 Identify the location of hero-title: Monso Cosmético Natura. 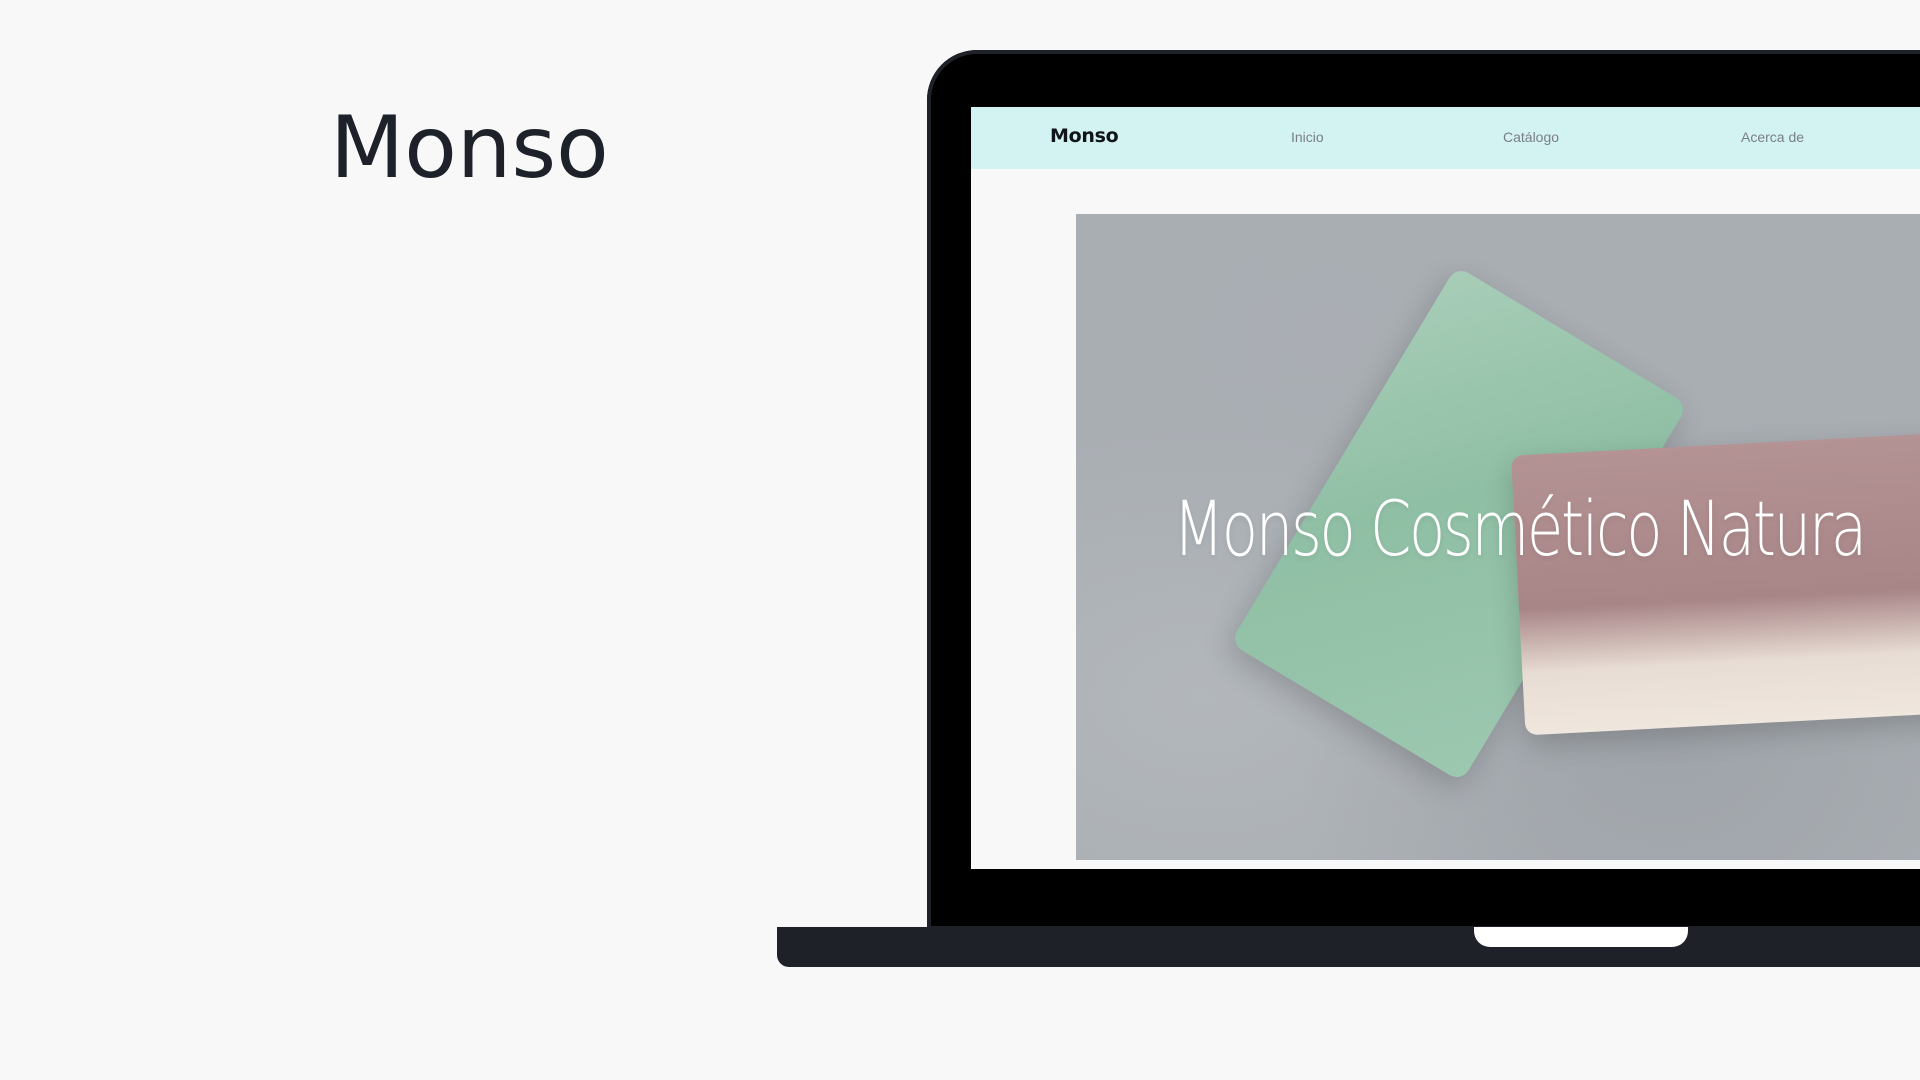
(1520, 528).